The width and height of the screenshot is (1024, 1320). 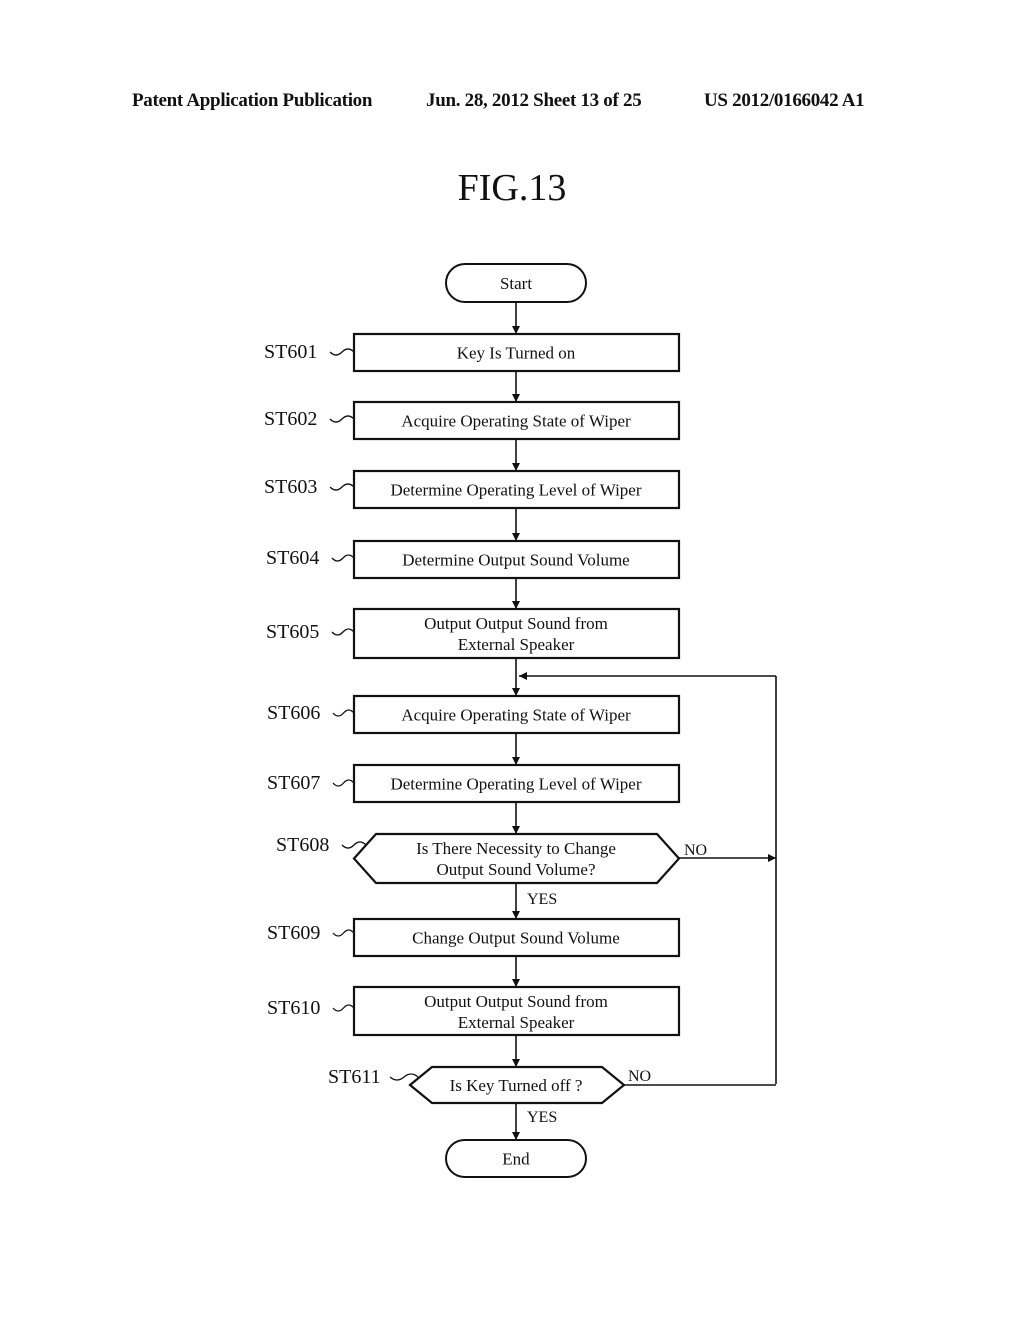 What do you see at coordinates (290, 352) in the screenshot?
I see `step-st601-id: ST601` at bounding box center [290, 352].